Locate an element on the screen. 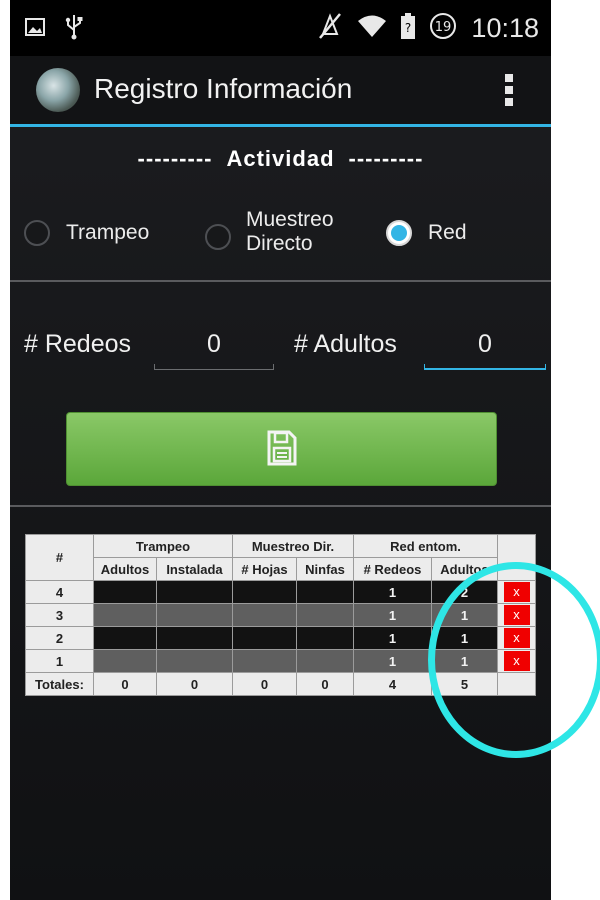  activity-heading: --------- Actividad --------- is located at coordinates (280, 159).